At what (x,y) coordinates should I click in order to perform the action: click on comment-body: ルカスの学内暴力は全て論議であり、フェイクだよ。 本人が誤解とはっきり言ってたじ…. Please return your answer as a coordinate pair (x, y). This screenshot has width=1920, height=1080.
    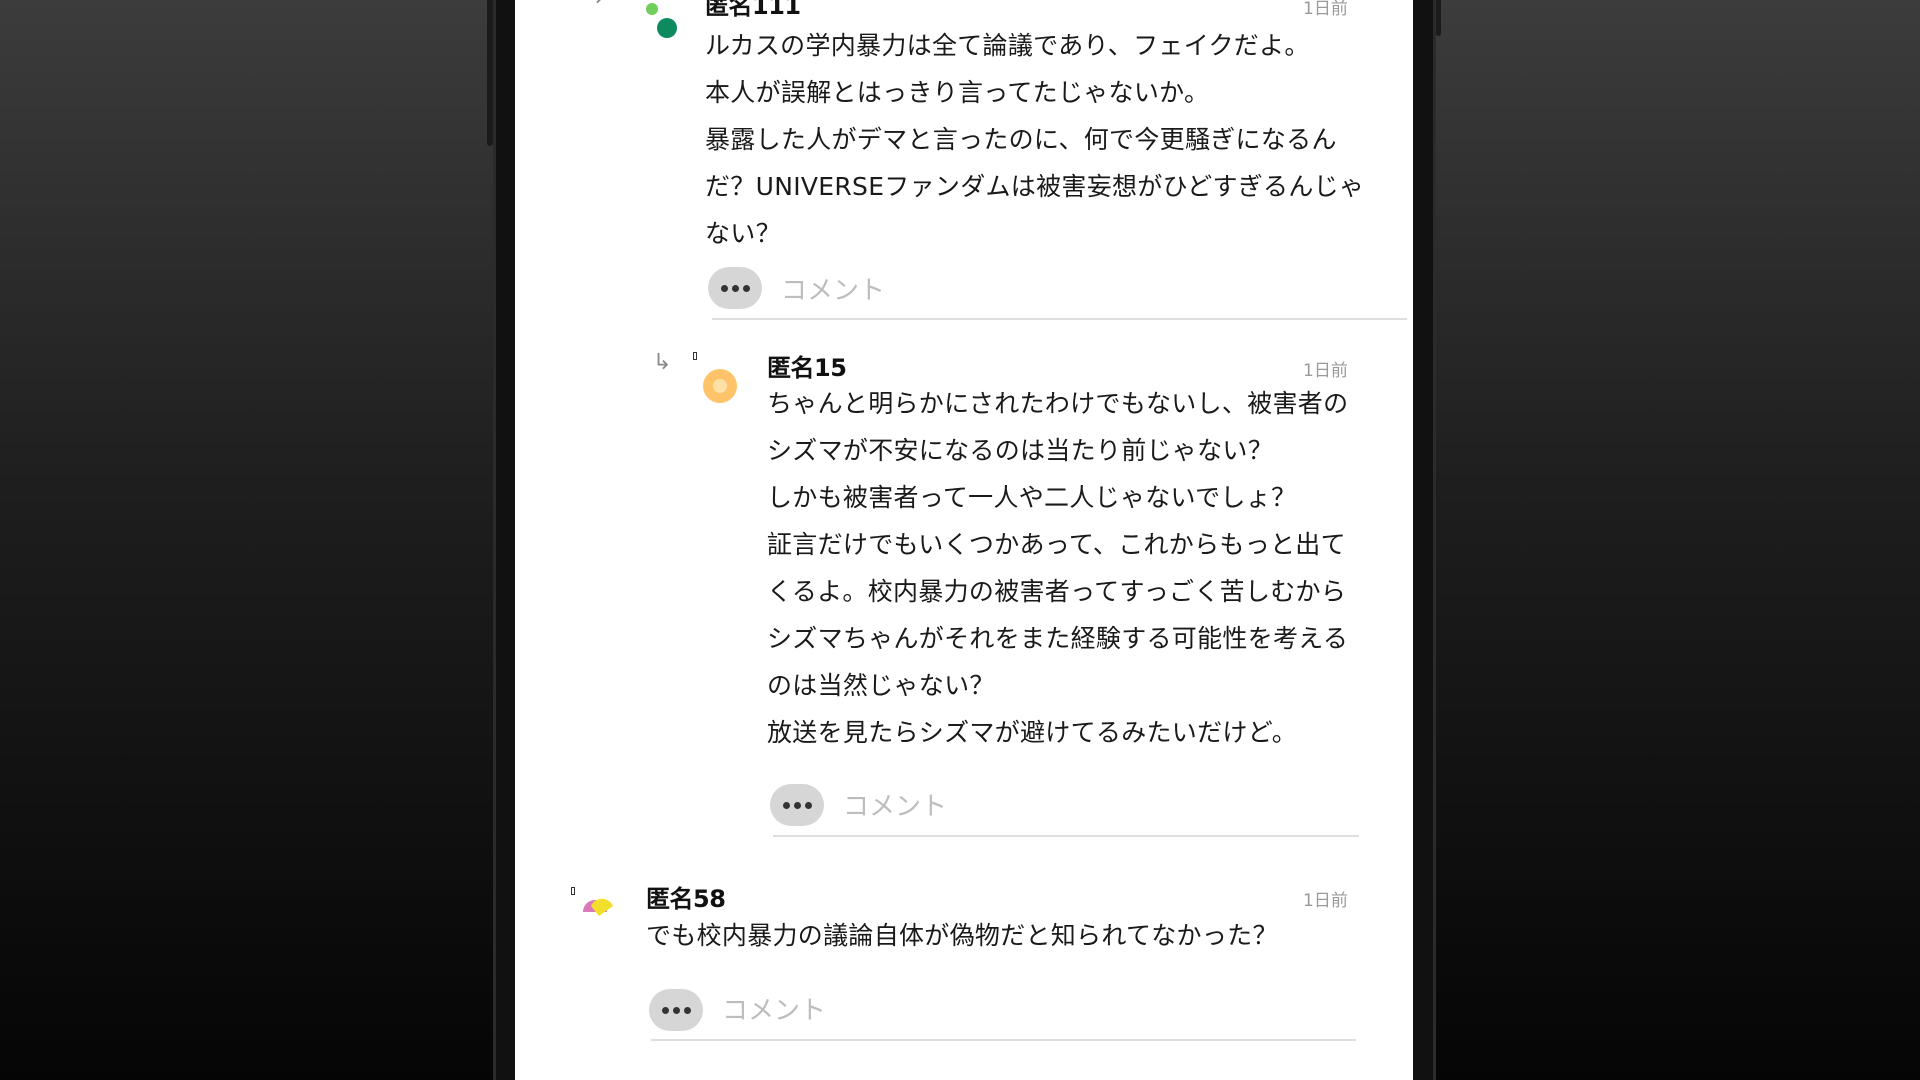
    Looking at the image, I should click on (1035, 139).